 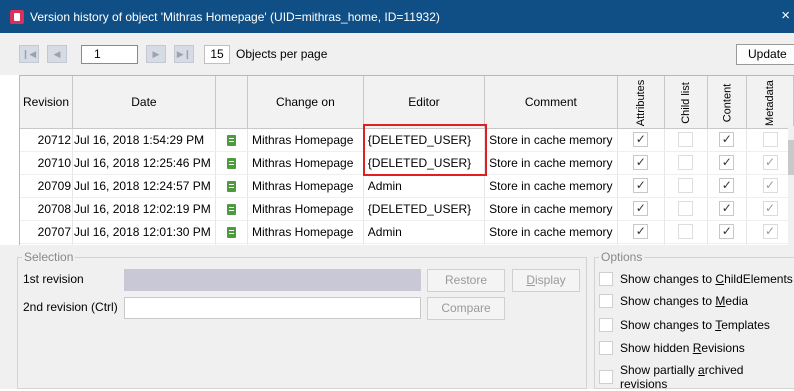 What do you see at coordinates (727, 102) in the screenshot?
I see `column-header-content: Content` at bounding box center [727, 102].